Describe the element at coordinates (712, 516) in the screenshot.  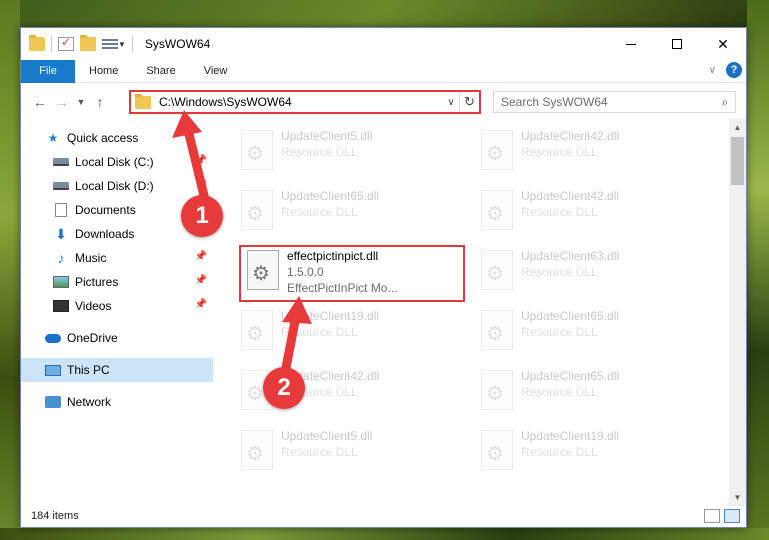
I see `details-view-icon` at that location.